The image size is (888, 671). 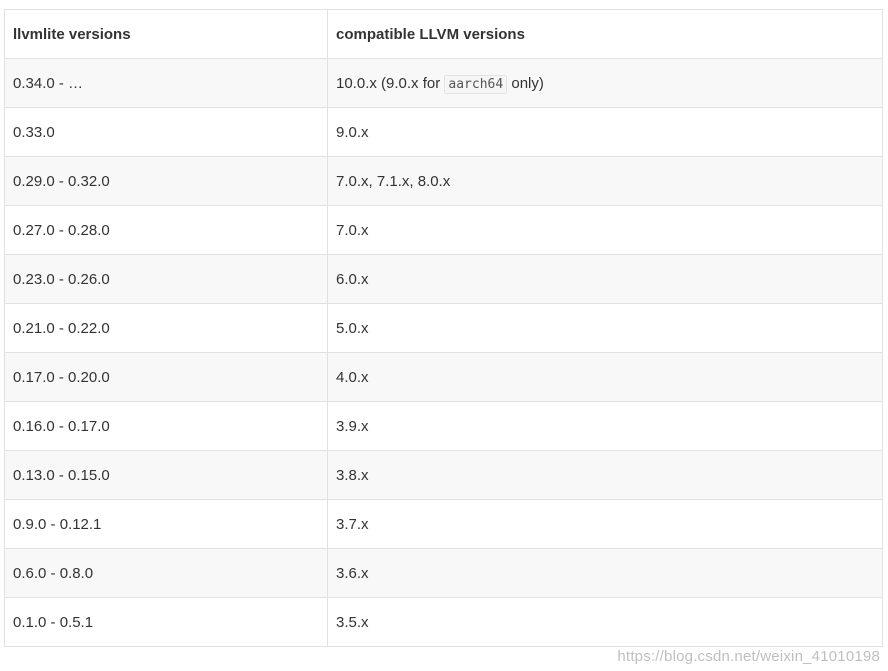 I want to click on llvmlite-version-cell: 0.13.0 - 0.15.0, so click(x=166, y=475).